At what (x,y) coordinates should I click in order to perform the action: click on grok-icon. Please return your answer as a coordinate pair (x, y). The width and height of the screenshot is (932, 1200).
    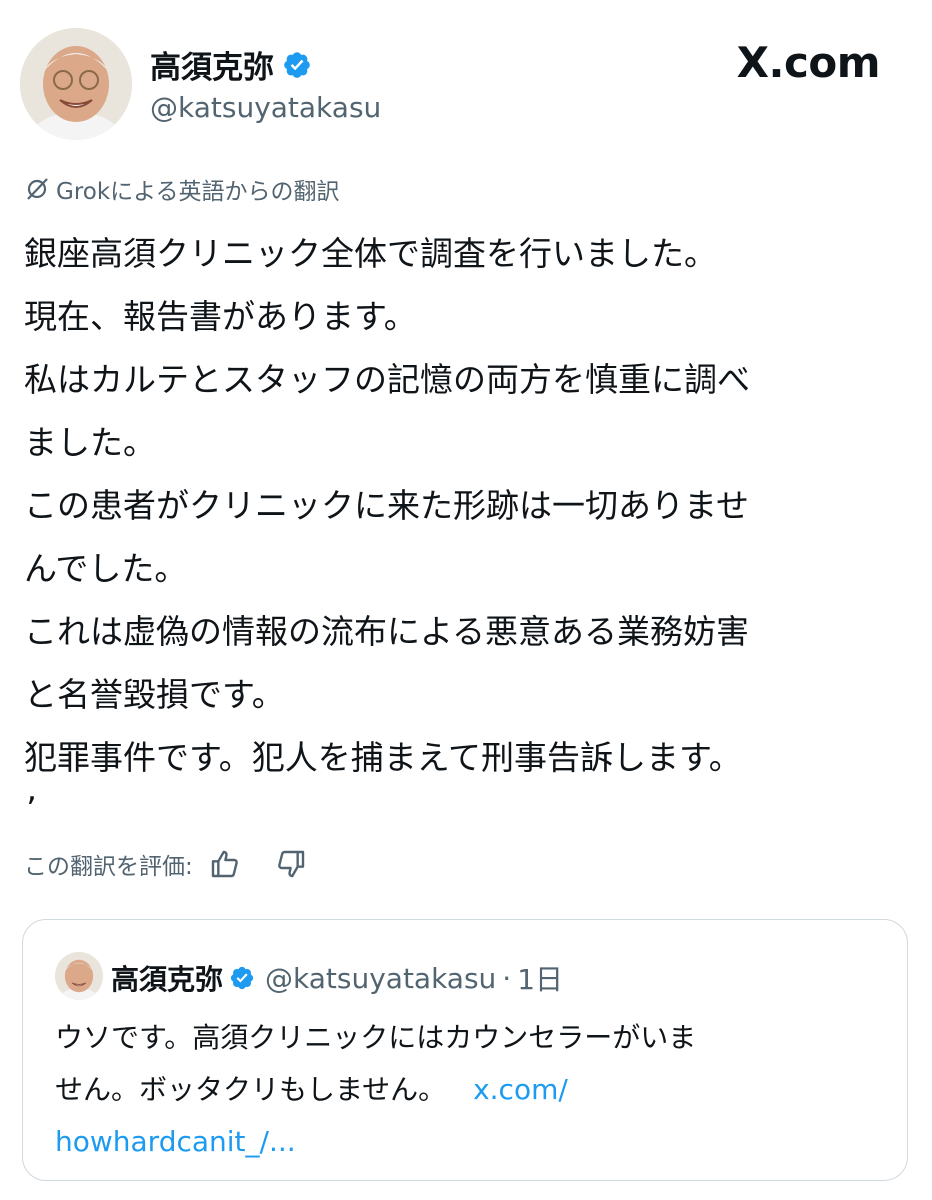
    Looking at the image, I should click on (37, 189).